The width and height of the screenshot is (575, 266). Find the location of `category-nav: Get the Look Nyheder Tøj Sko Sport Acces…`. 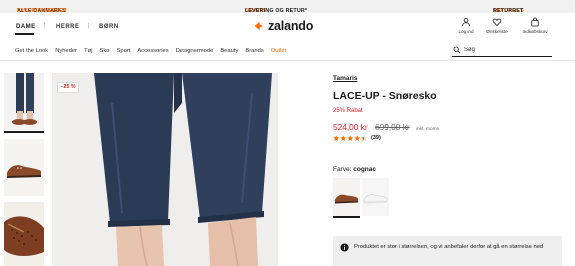

category-nav: Get the Look Nyheder Tøj Sko Sport Acces… is located at coordinates (154, 51).